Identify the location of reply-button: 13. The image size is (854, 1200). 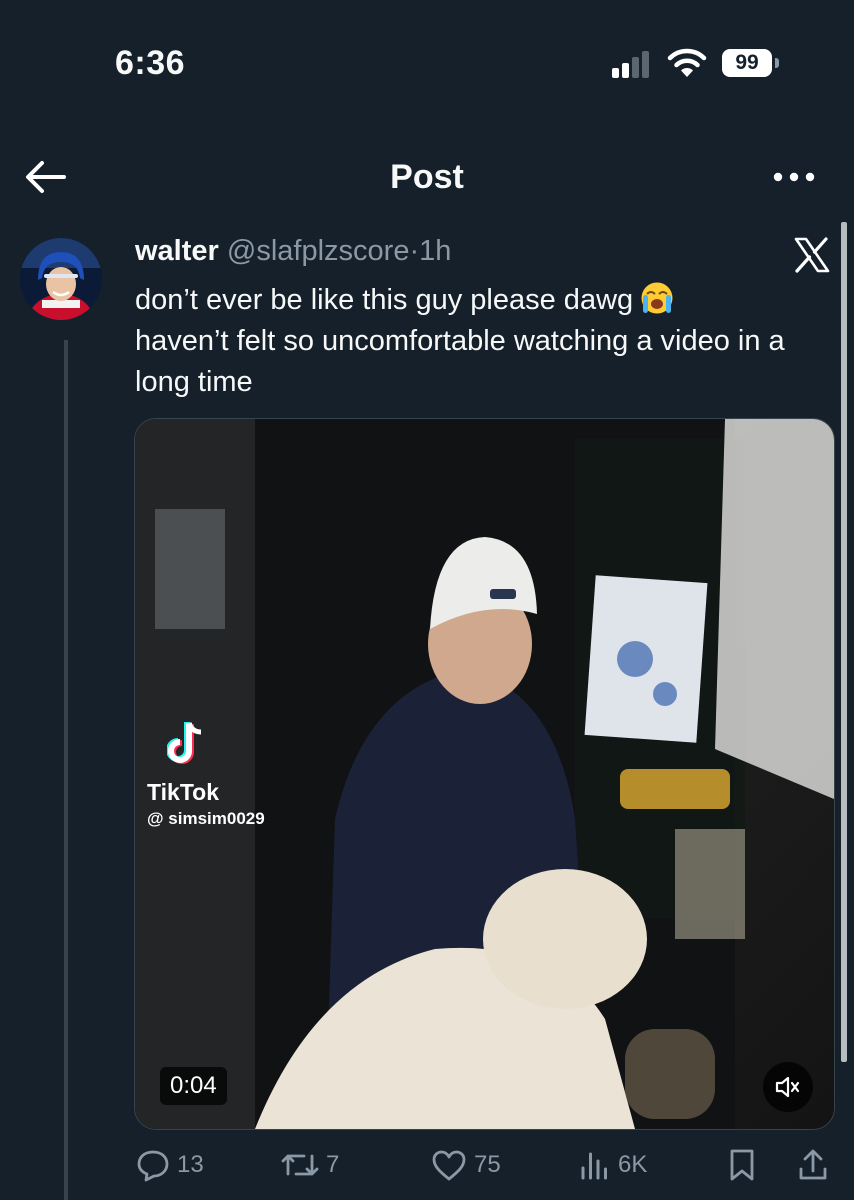
(169, 1165).